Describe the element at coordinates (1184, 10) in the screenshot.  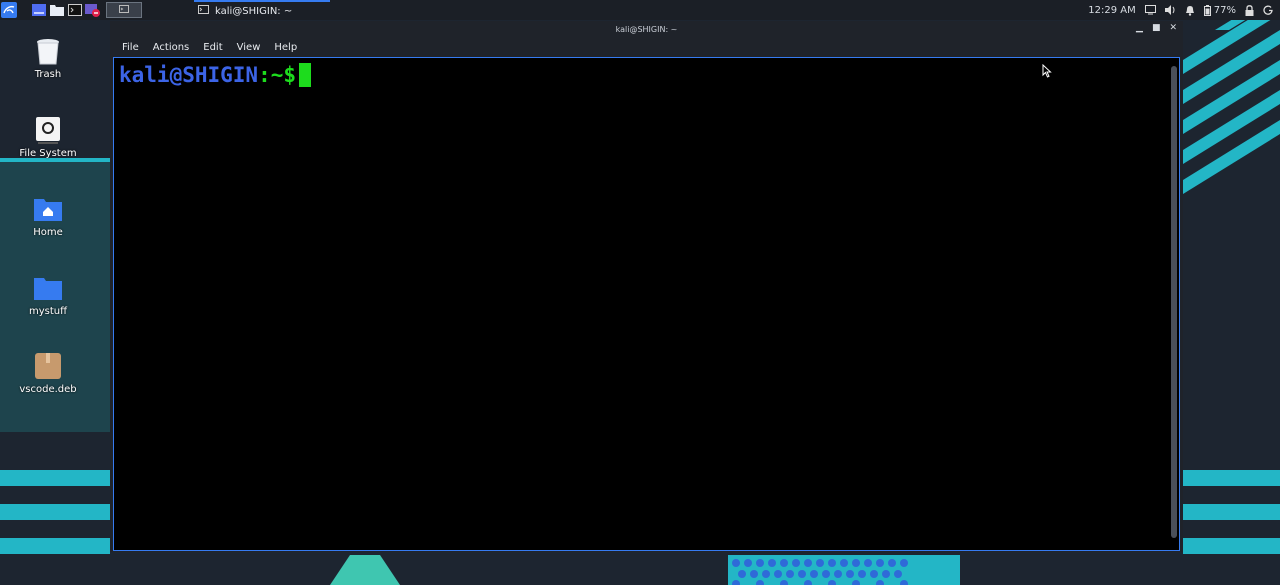
I see `system-tray: 12:29 AM 77%` at that location.